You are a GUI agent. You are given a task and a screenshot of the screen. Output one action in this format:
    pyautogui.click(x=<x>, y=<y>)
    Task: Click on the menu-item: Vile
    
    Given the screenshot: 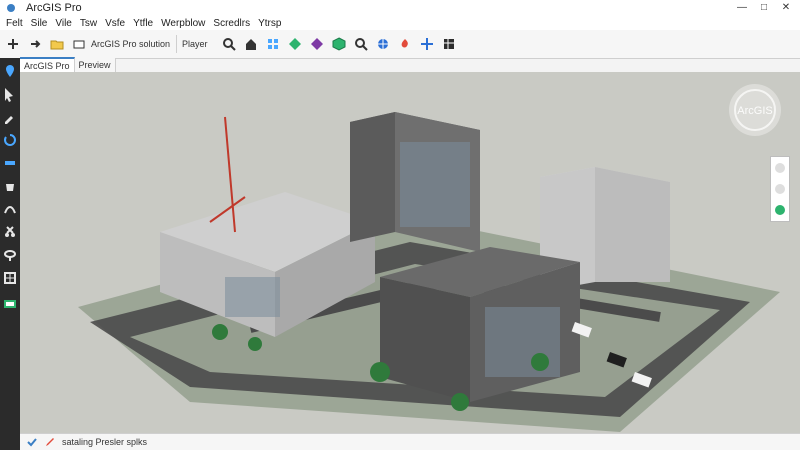 What is the action you would take?
    pyautogui.click(x=63, y=23)
    